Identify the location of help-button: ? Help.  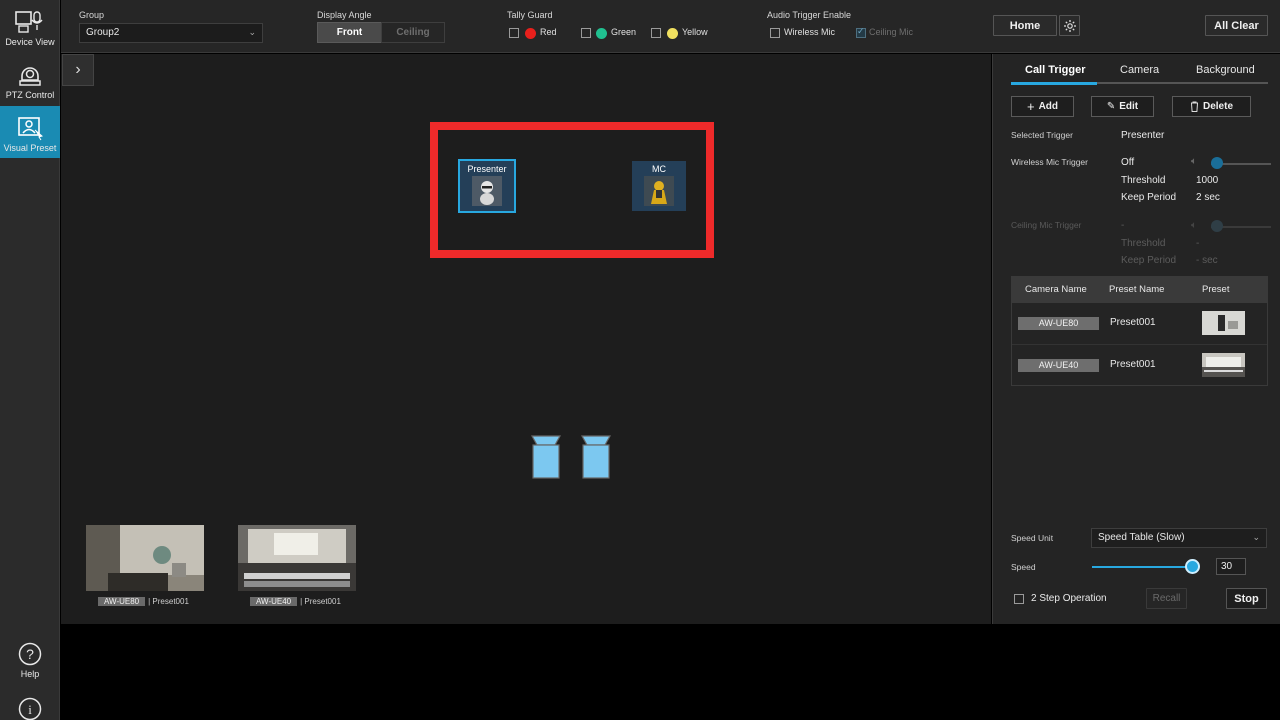
(30, 660).